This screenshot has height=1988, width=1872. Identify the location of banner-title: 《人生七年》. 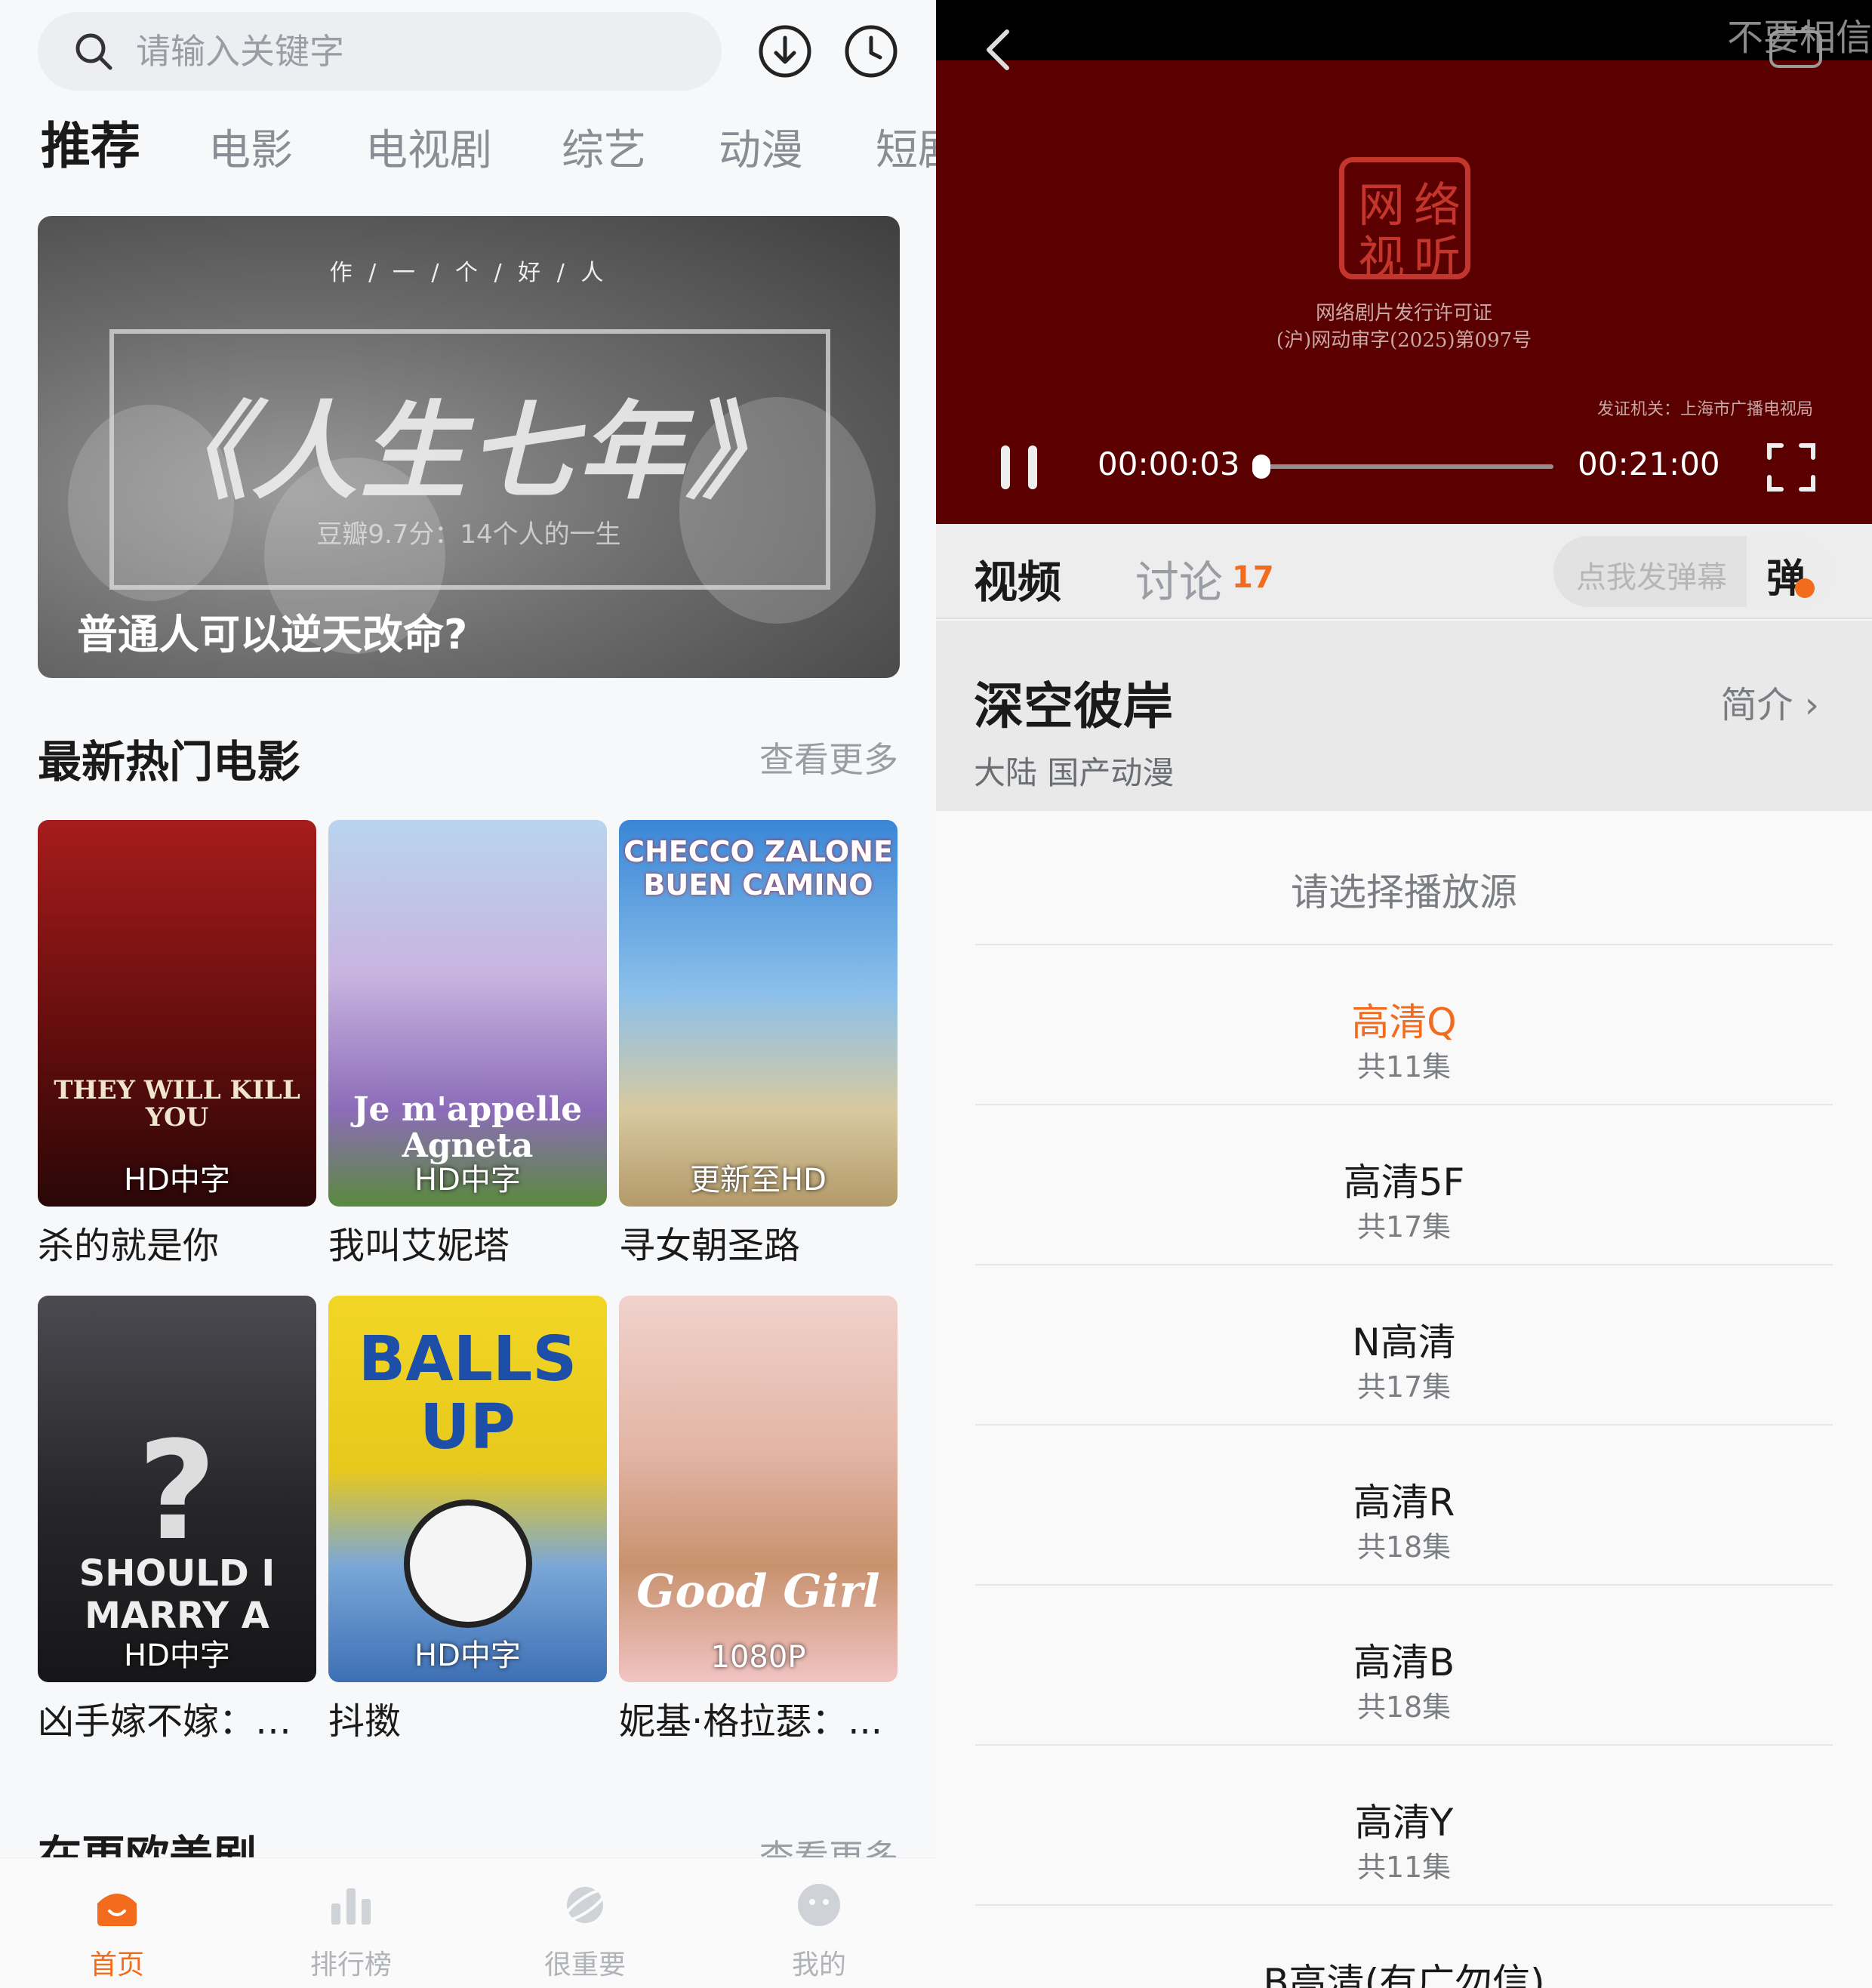
(469, 452).